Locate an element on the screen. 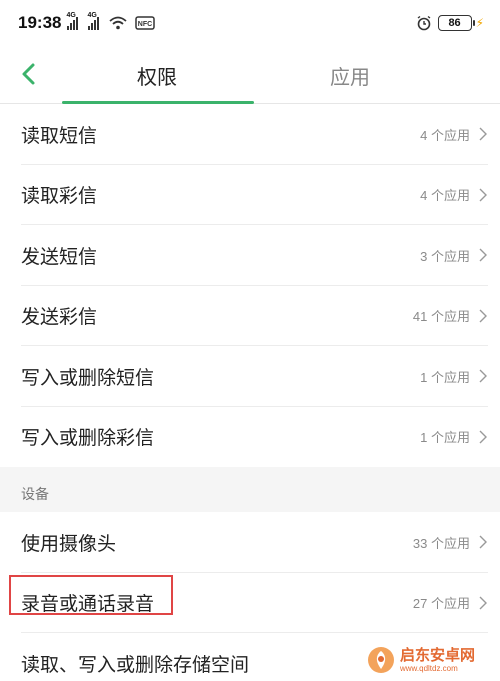  permission-label: 读取彩信 is located at coordinates (59, 196).